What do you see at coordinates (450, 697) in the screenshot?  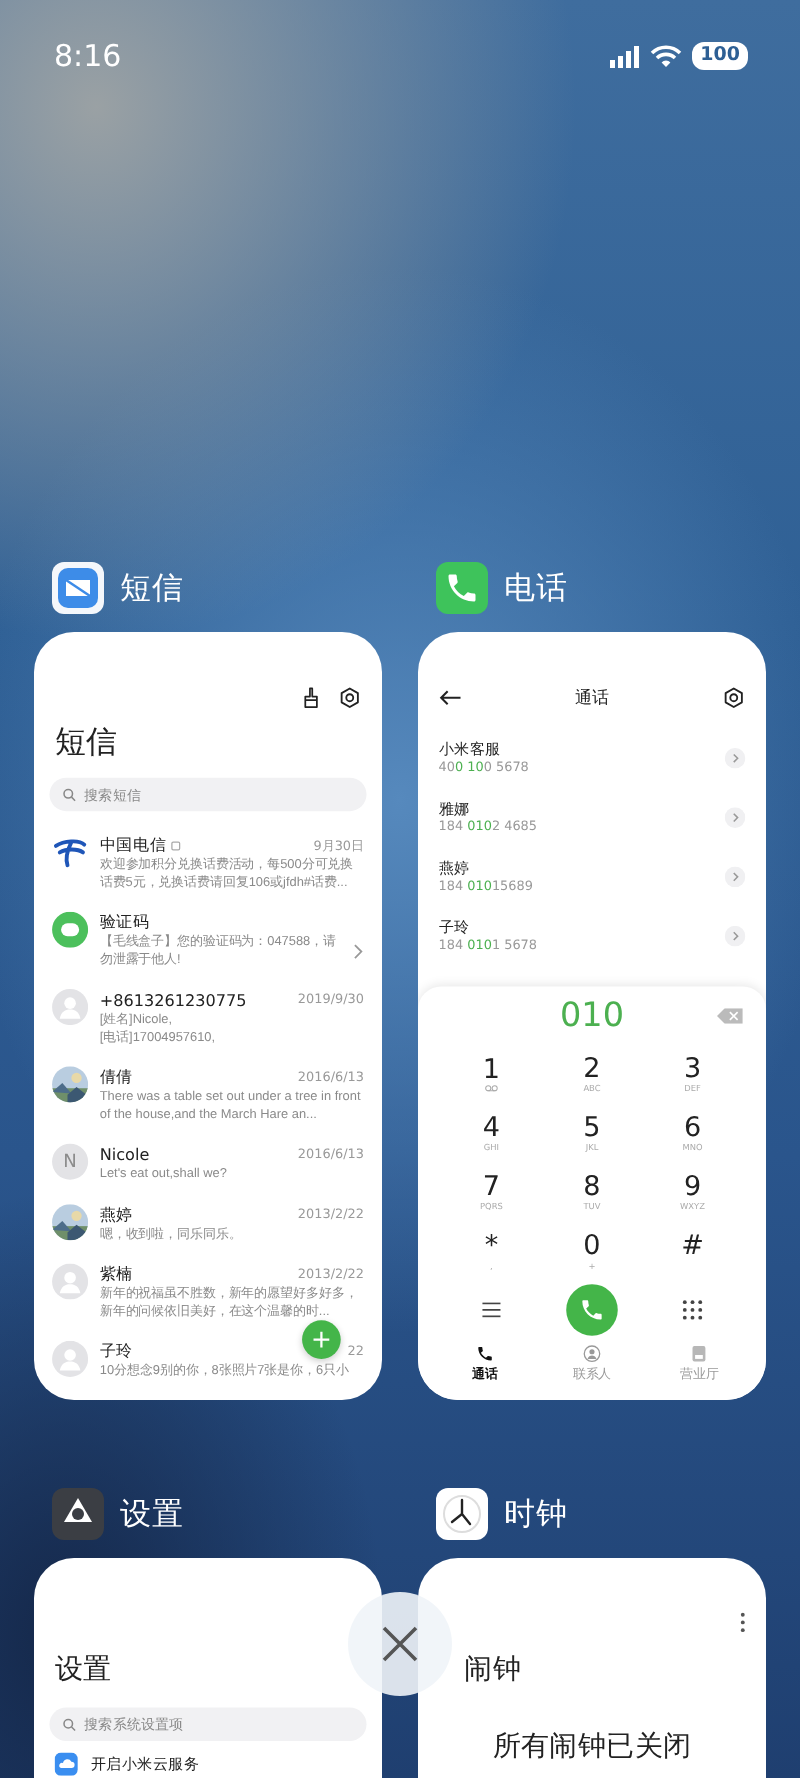 I see `back-arrow-icon` at bounding box center [450, 697].